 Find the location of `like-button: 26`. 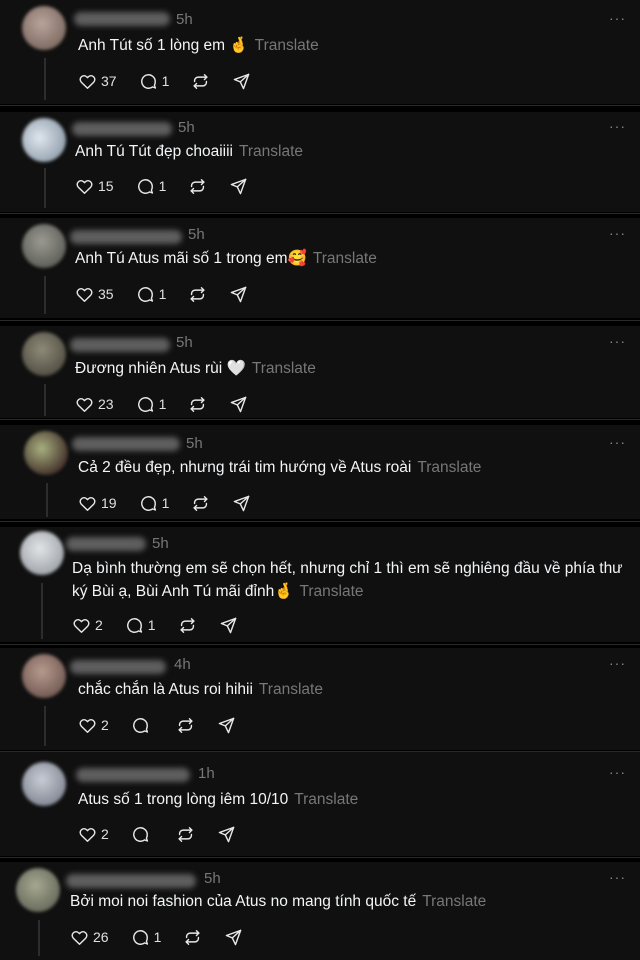

like-button: 26 is located at coordinates (89, 937).